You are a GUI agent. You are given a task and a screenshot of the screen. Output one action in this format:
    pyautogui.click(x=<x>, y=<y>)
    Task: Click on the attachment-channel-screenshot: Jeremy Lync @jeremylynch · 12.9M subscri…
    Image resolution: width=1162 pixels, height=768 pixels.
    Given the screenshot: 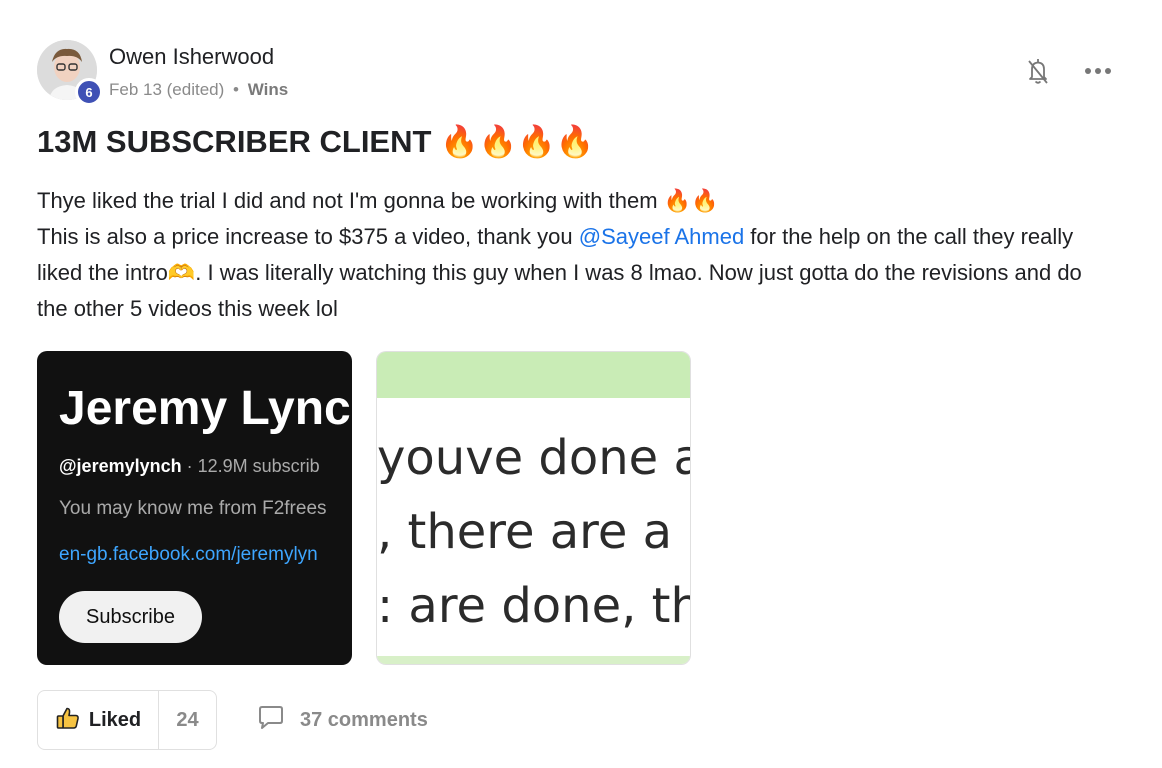 What is the action you would take?
    pyautogui.click(x=194, y=508)
    